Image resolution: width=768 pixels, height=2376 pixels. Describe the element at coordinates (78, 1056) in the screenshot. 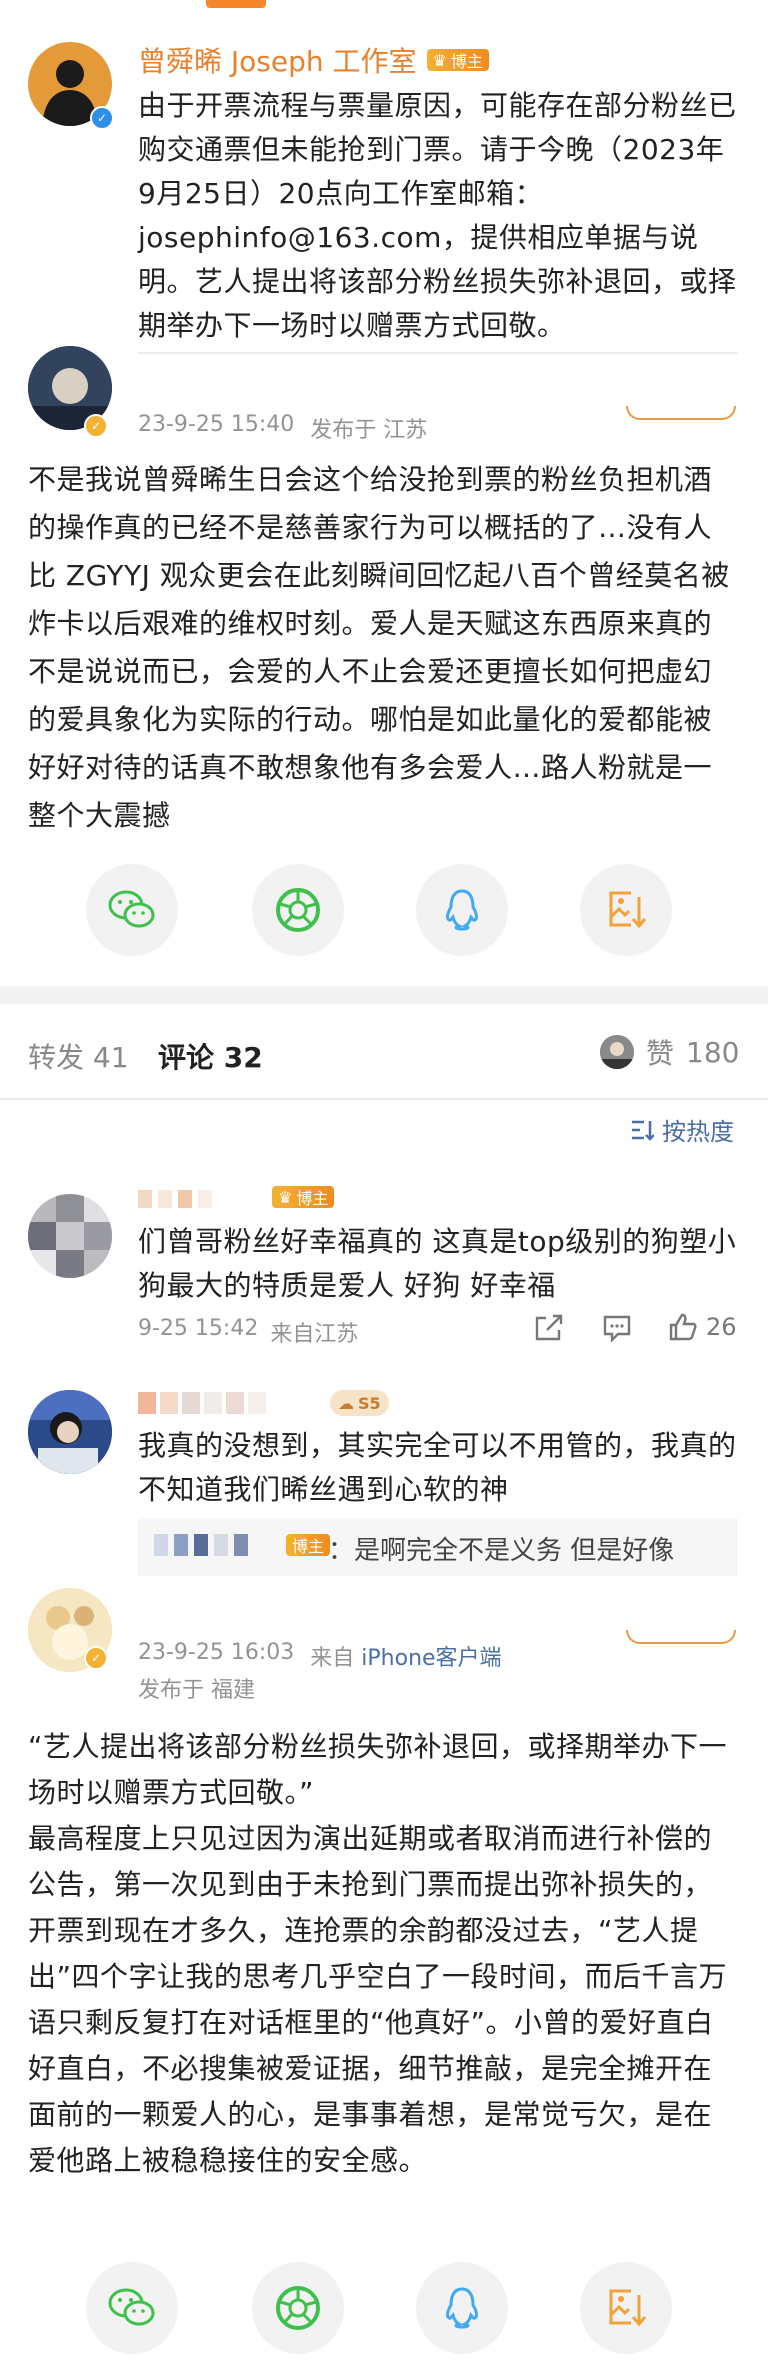

I see `tab-repost: 转发 41` at that location.